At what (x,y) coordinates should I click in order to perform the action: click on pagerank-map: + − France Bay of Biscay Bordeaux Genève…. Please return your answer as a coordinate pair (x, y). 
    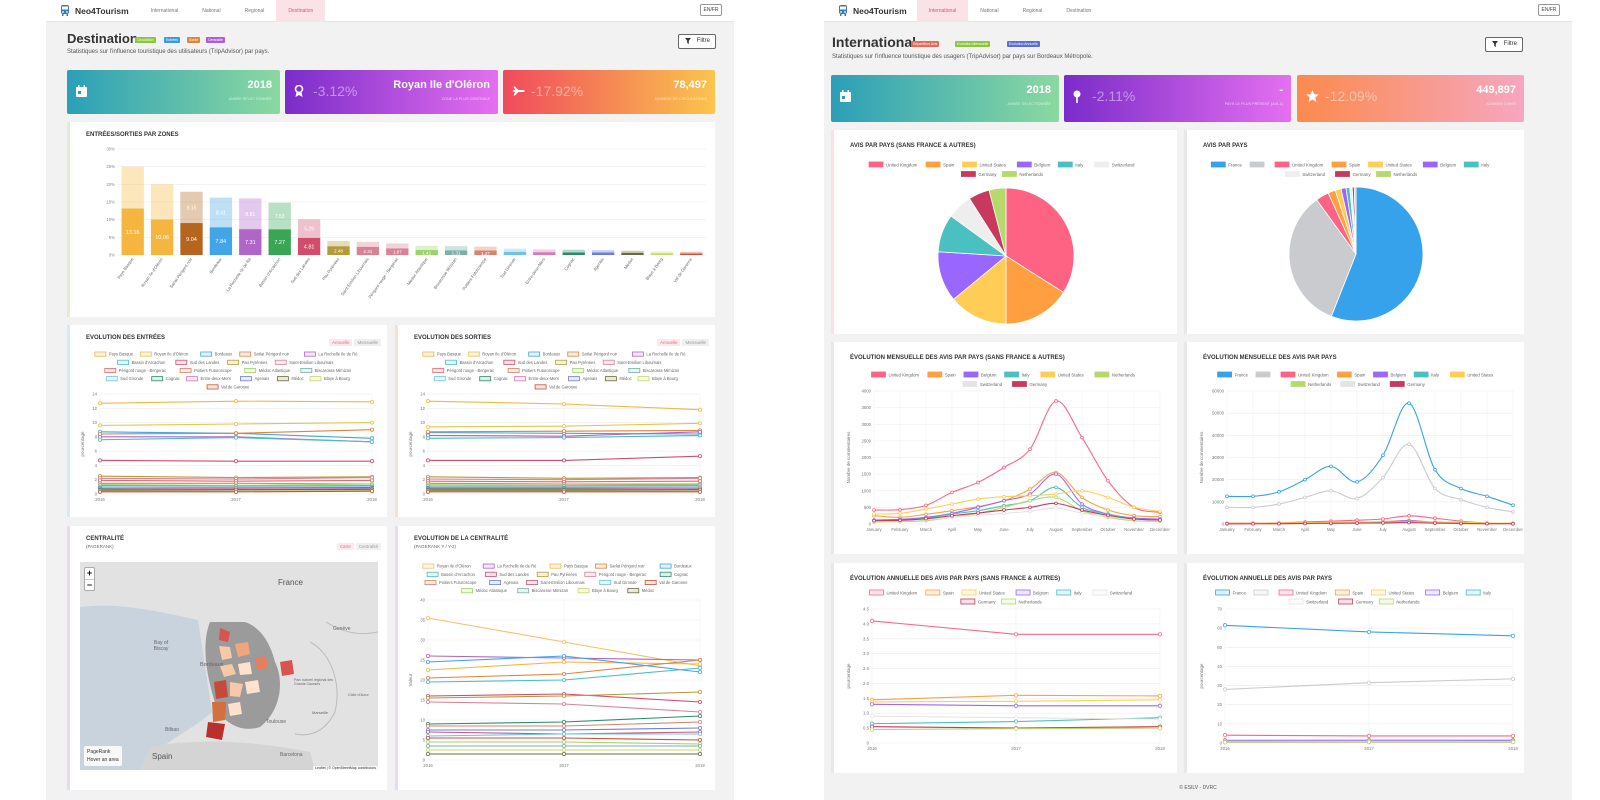
    Looking at the image, I should click on (229, 666).